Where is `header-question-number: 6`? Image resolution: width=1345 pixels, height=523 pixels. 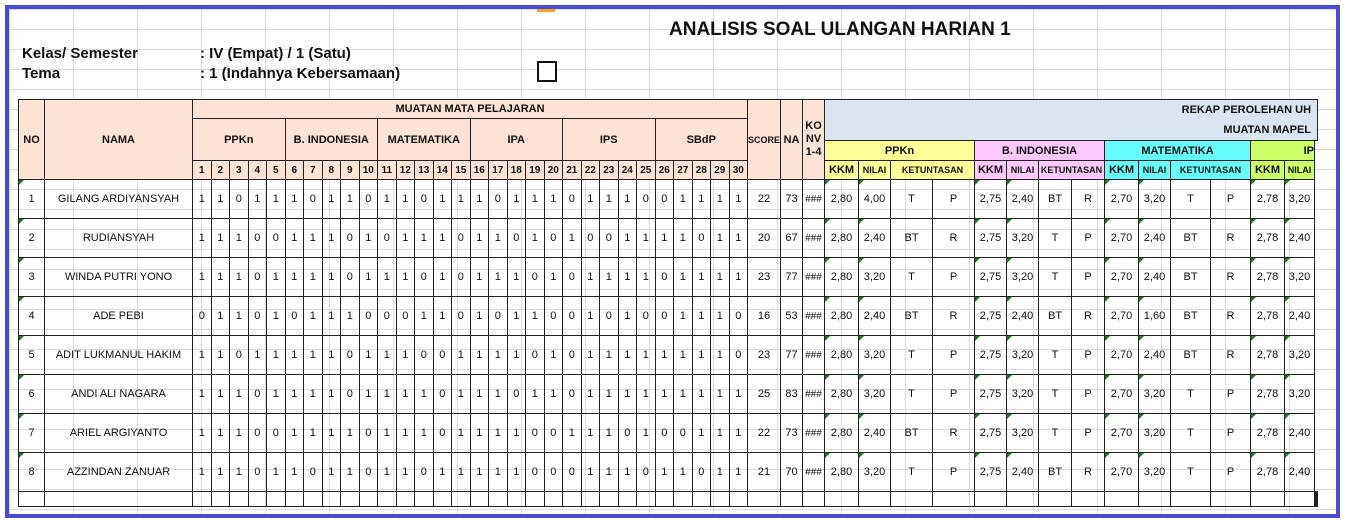 header-question-number: 6 is located at coordinates (294, 170).